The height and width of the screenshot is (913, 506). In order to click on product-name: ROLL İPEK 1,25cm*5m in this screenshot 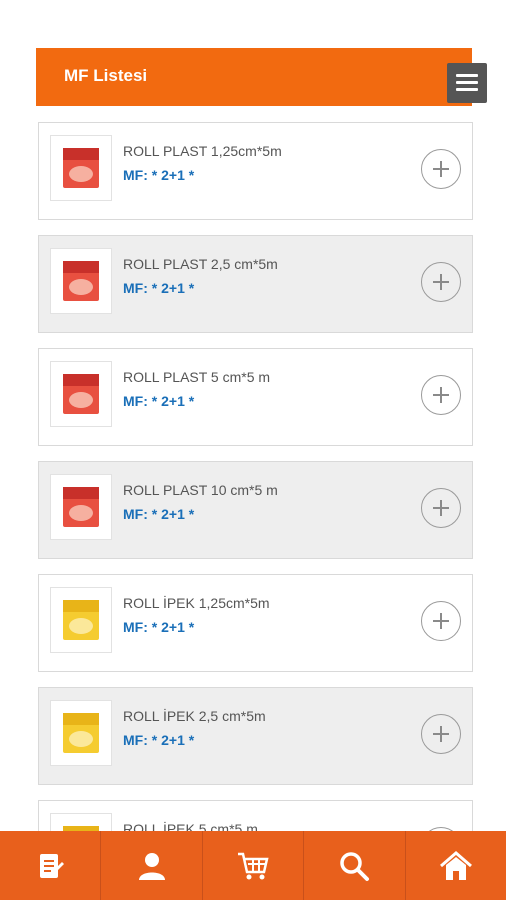, I will do `click(196, 603)`.